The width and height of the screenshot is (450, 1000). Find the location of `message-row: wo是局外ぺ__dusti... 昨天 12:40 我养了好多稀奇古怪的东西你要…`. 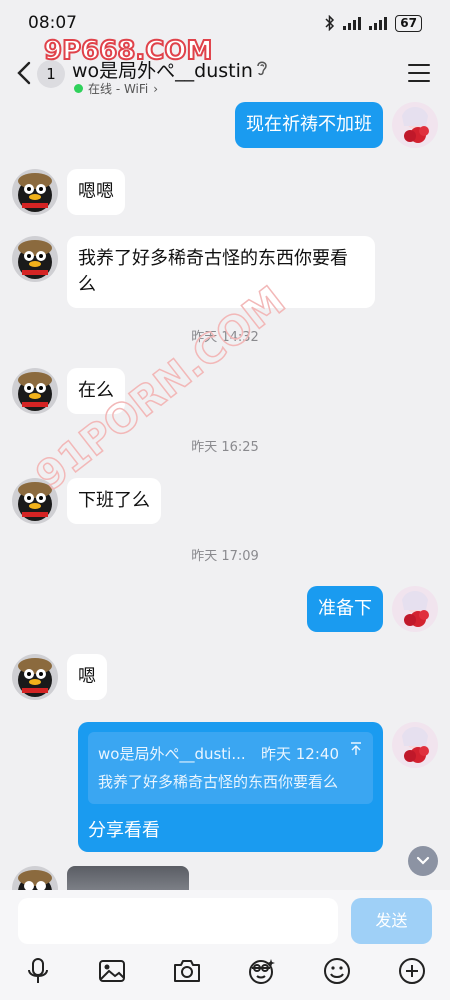

message-row: wo是局外ぺ__dusti... 昨天 12:40 我养了好多稀奇古怪的东西你要… is located at coordinates (225, 787).